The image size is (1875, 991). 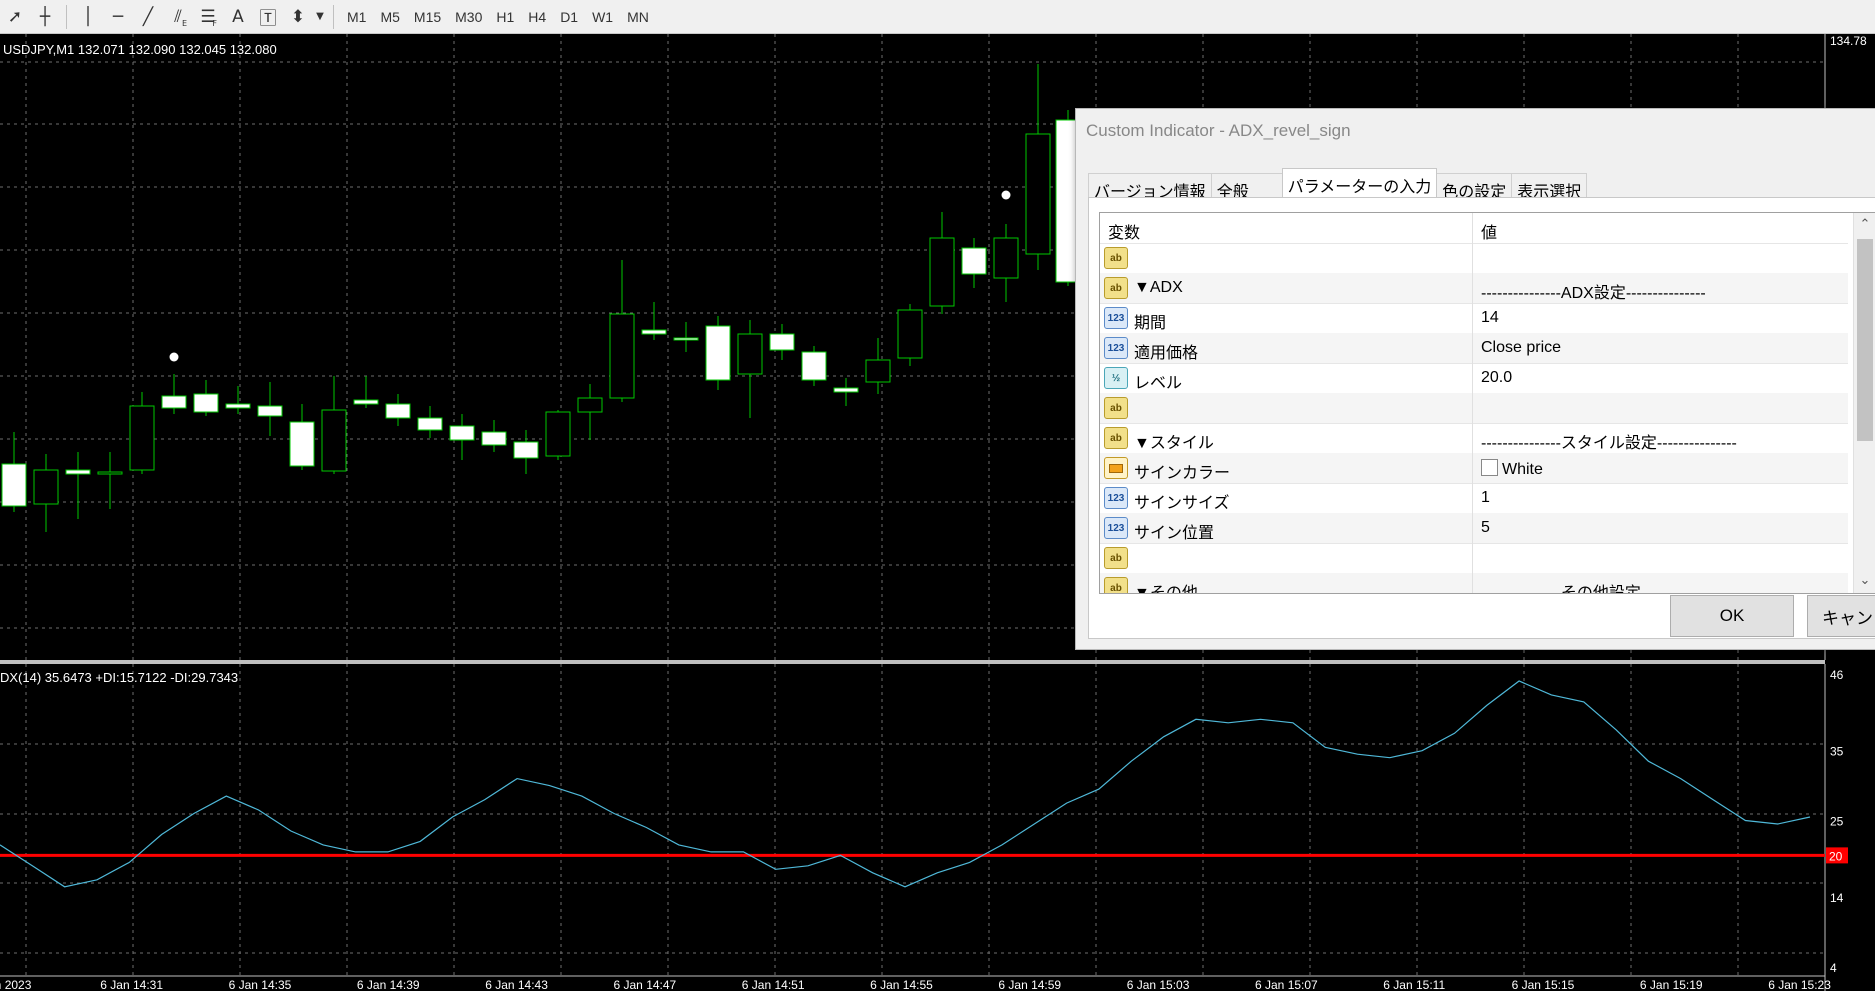 I want to click on param-value: ---------------ADX設定---------------, so click(x=1593, y=291).